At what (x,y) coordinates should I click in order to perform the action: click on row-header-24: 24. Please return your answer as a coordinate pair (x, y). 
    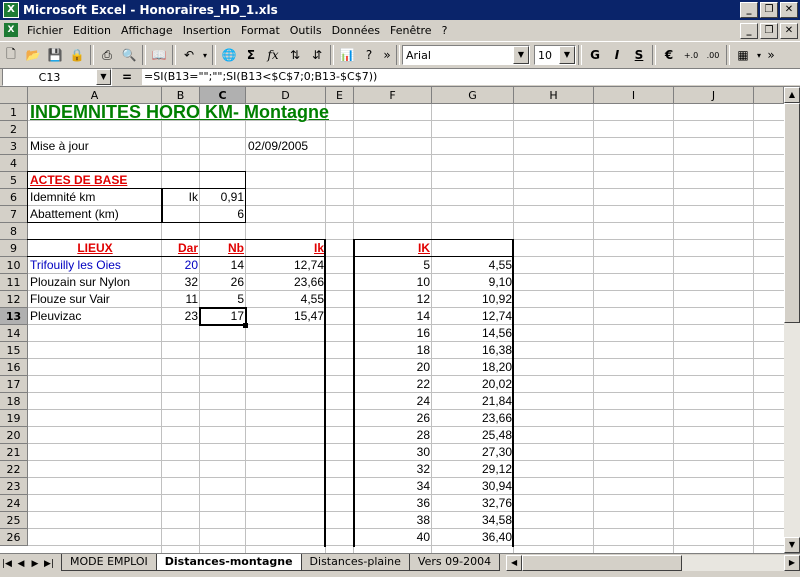
    Looking at the image, I should click on (14, 503).